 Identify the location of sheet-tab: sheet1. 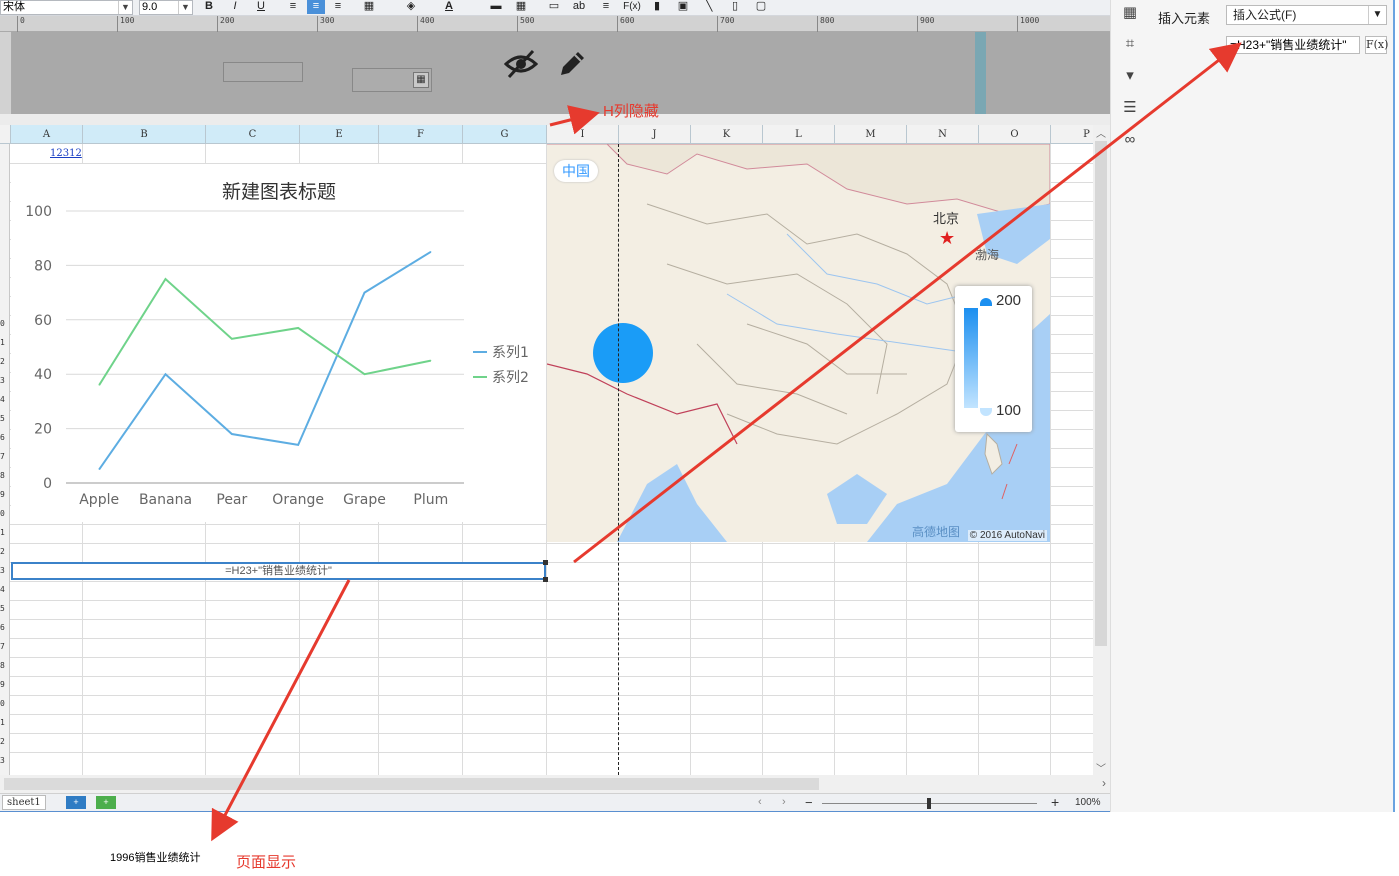
(24, 802).